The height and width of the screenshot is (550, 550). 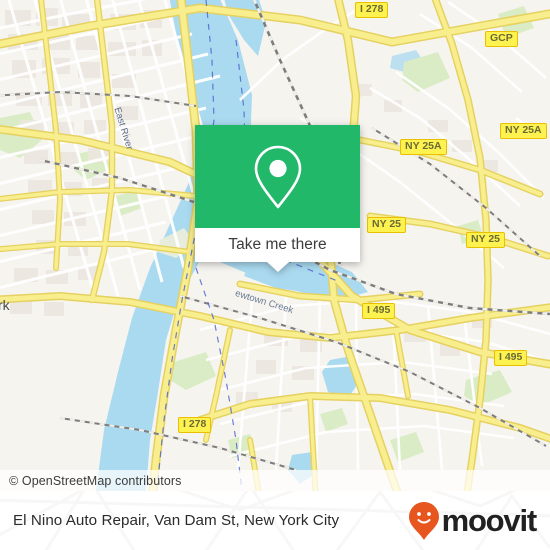 I want to click on take-me-there-label: Take me there, so click(x=277, y=244).